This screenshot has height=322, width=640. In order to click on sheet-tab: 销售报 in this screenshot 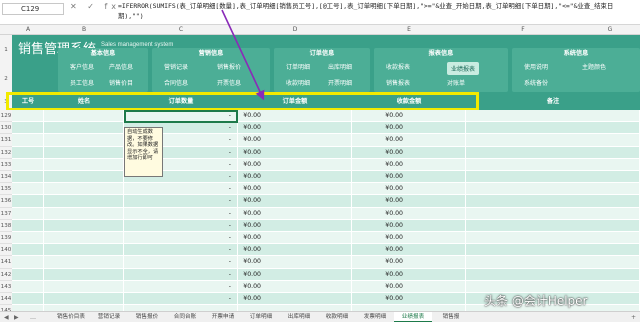, I will do `click(451, 317)`.